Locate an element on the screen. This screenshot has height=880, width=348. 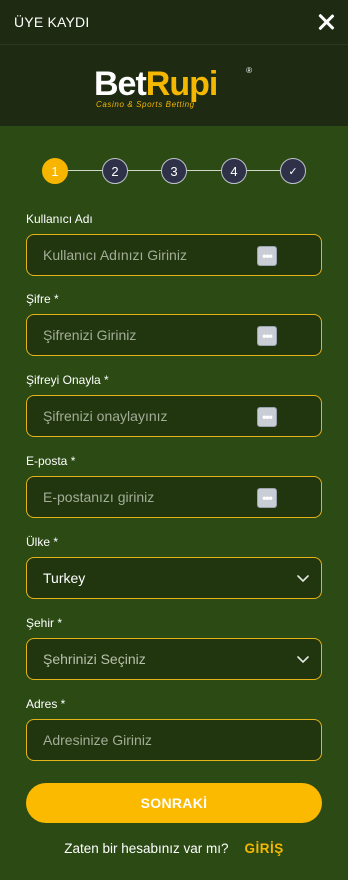
country-value: Turkey is located at coordinates (64, 578).